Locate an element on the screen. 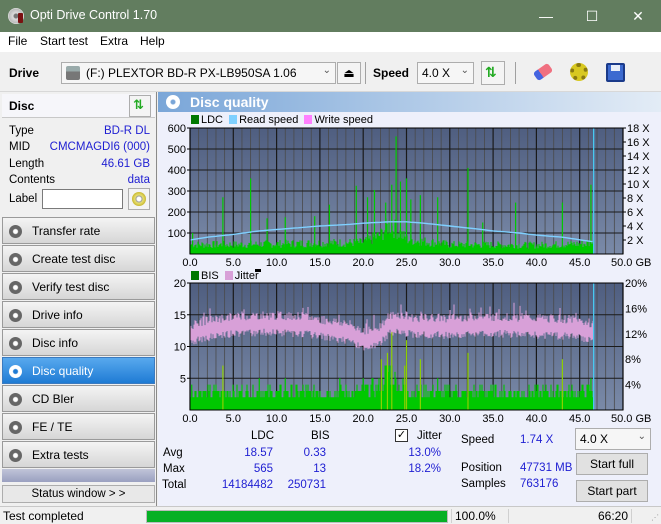 This screenshot has height=524, width=661. refresh-icon: ⇅ is located at coordinates (491, 72).